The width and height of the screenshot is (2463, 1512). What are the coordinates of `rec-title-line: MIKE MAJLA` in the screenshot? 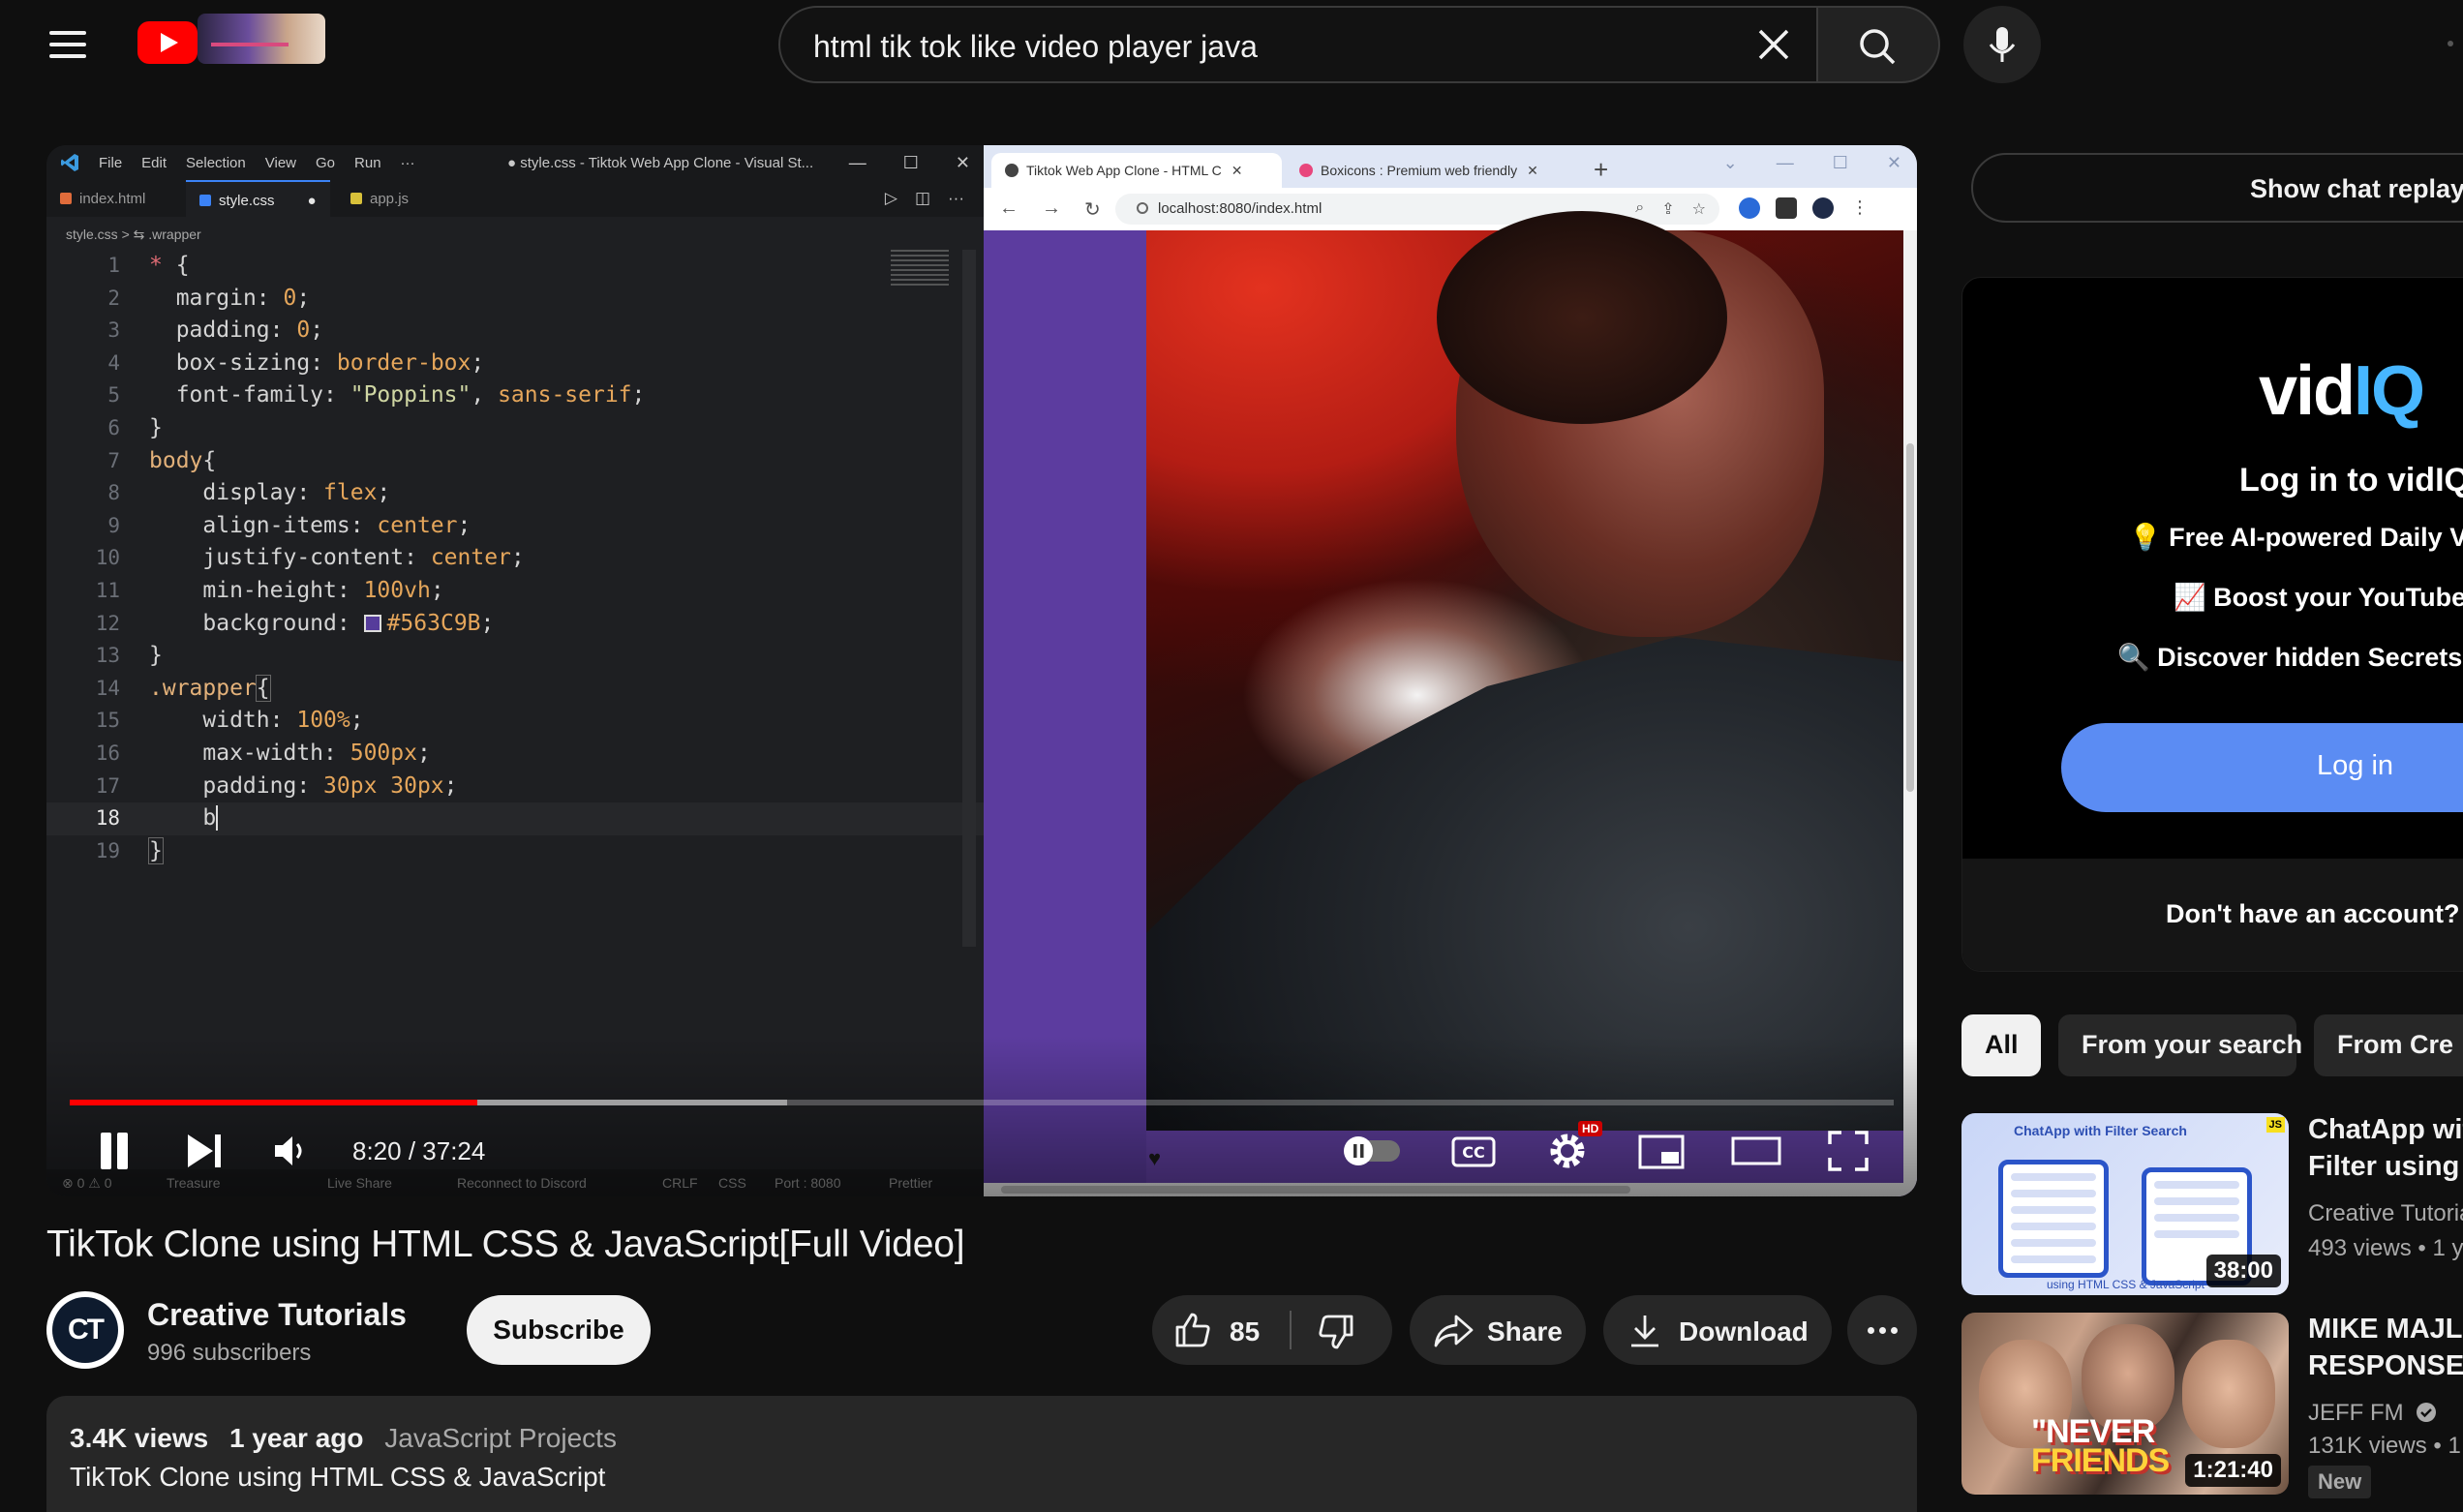 It's located at (2385, 1329).